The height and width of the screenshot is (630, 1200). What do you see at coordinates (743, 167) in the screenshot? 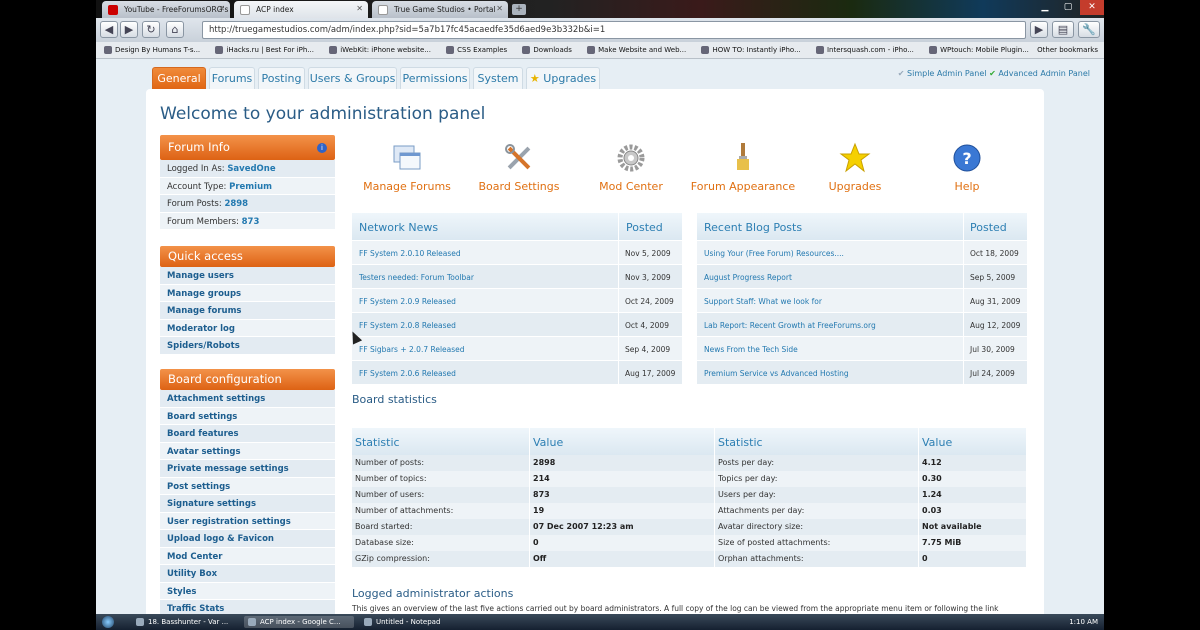
I see `forum-appearance-shortcut: Forum Appearance` at bounding box center [743, 167].